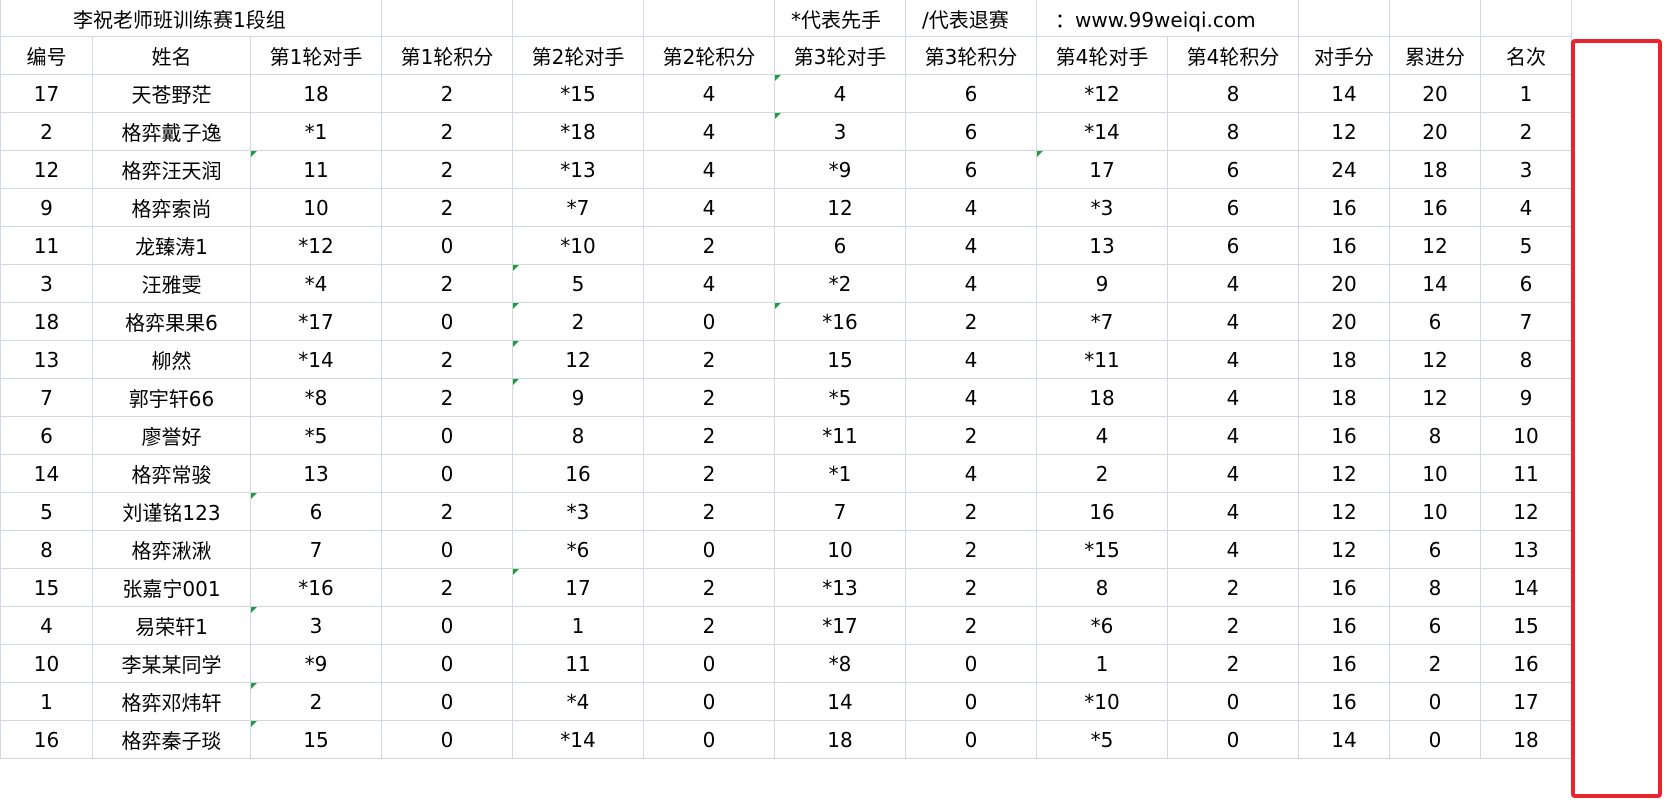  What do you see at coordinates (316, 739) in the screenshot?
I see `r1-opponent: 15` at bounding box center [316, 739].